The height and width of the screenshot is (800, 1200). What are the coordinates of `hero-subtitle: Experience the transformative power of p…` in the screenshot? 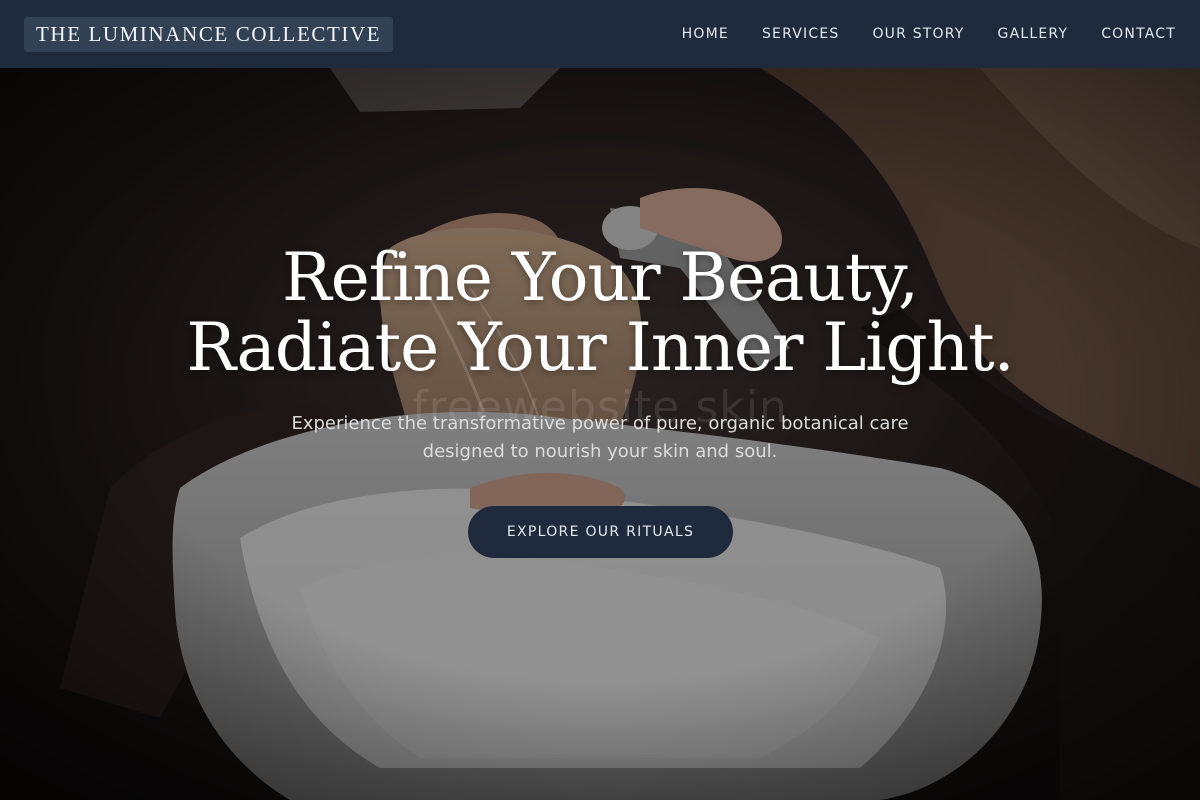 It's located at (600, 438).